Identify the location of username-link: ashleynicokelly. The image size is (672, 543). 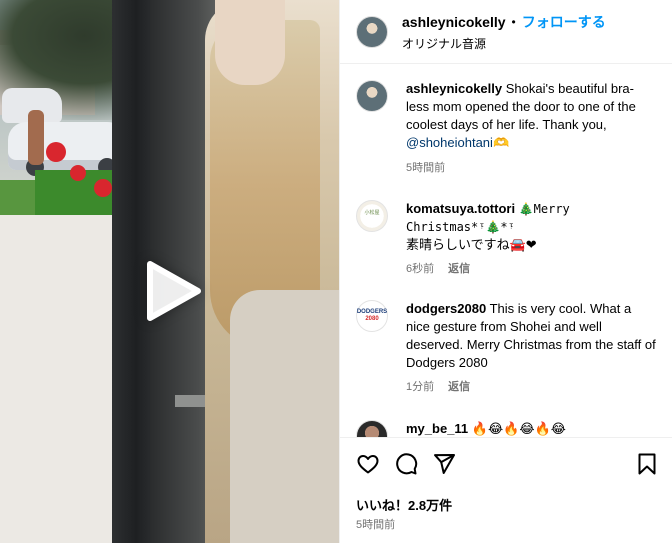
(454, 22).